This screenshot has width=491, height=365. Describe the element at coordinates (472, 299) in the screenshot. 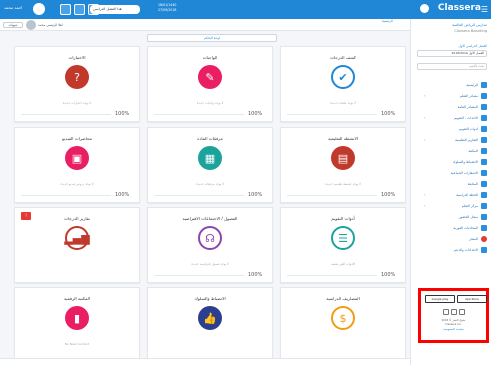

I see `app-store-button: App Store` at that location.